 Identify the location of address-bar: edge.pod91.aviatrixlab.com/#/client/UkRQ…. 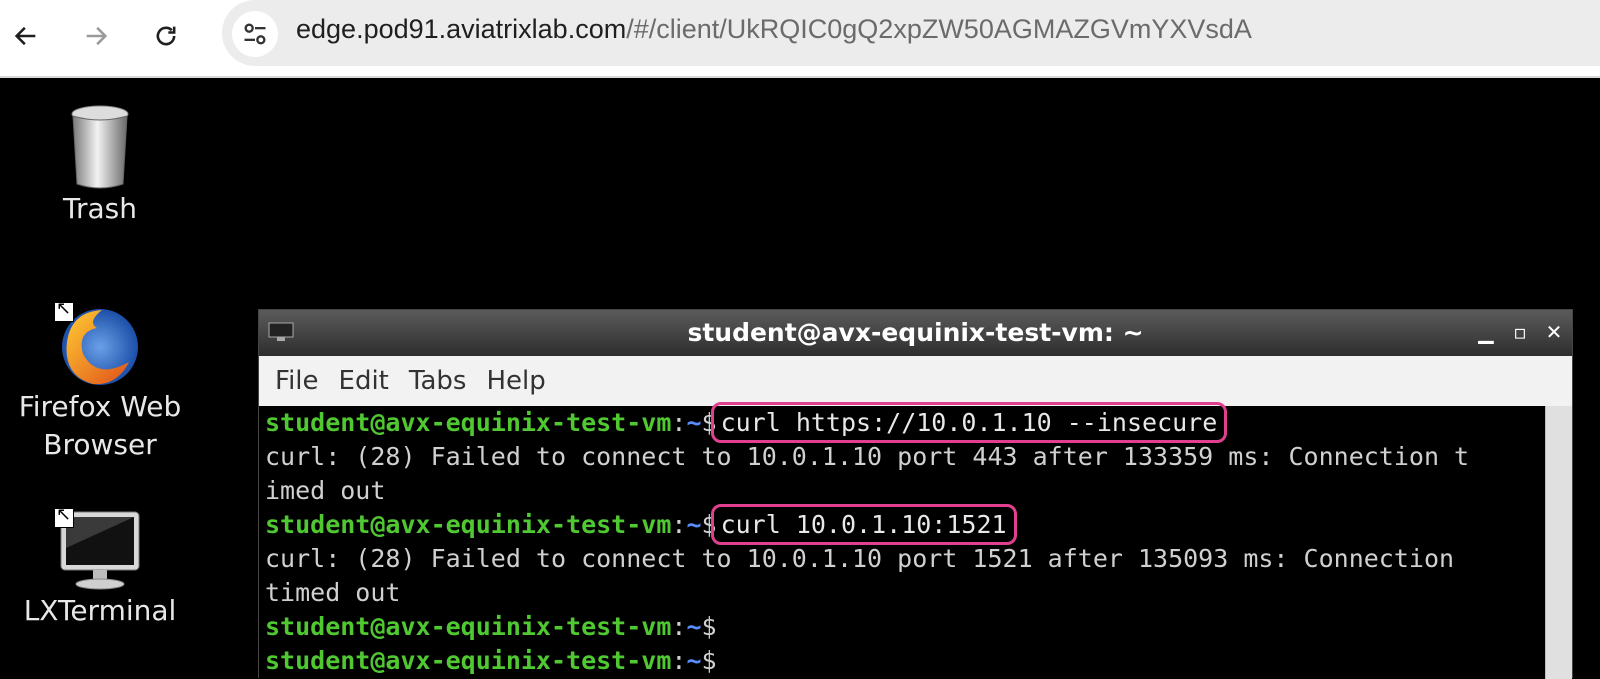
(911, 33).